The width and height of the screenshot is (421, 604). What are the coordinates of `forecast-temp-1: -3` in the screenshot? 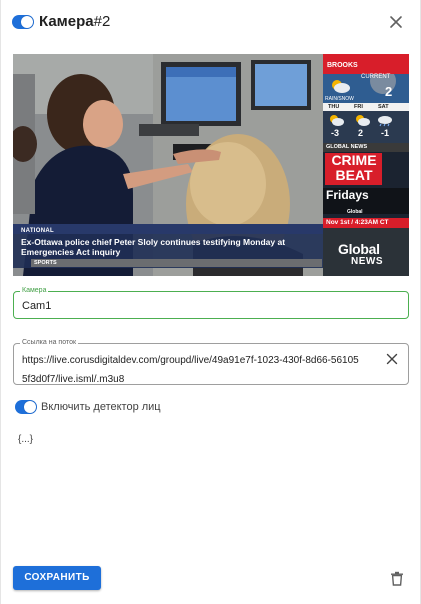 It's located at (335, 133).